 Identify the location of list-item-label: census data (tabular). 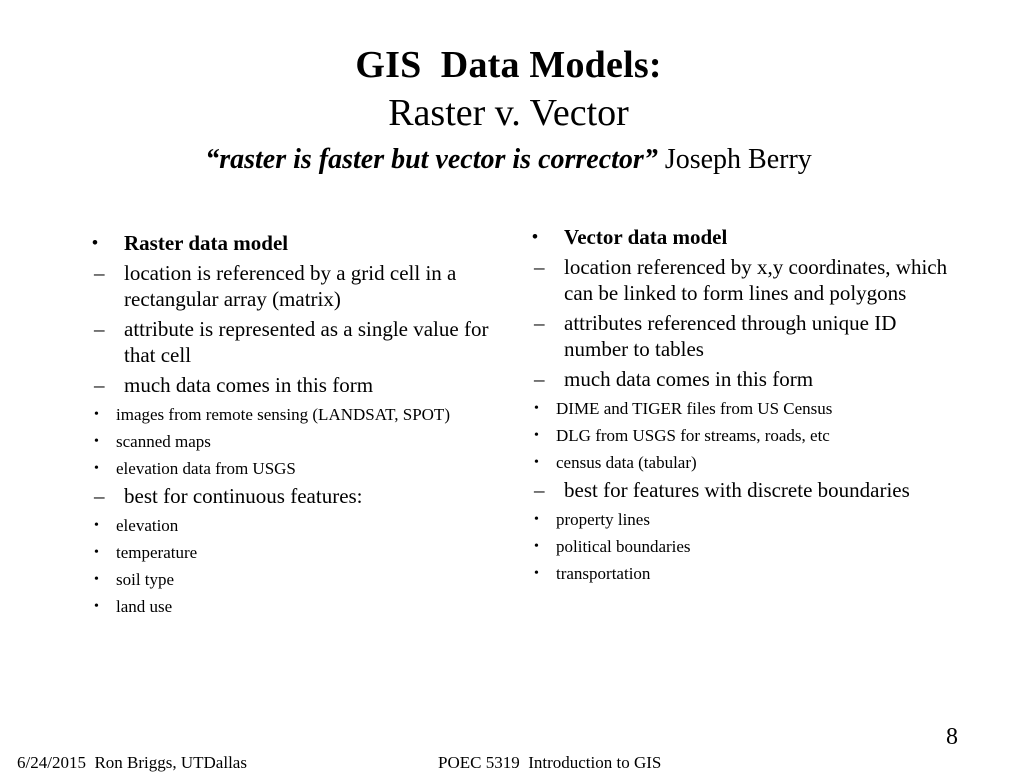
(626, 462).